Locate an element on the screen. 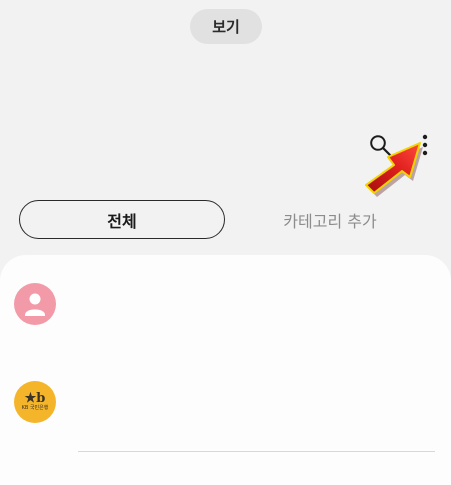 The height and width of the screenshot is (485, 451). kb-logo-text: KB 국민은행 is located at coordinates (35, 407).